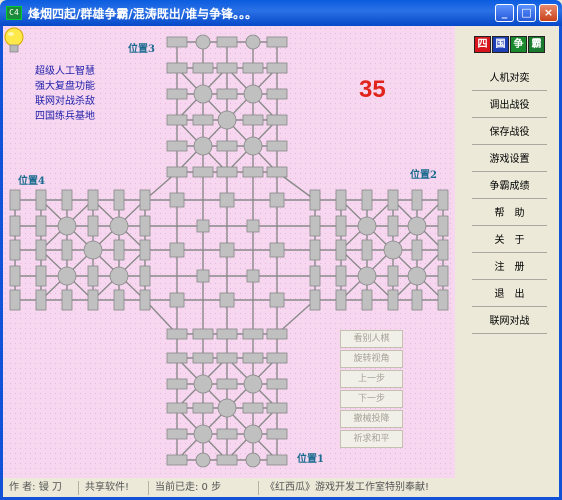 The height and width of the screenshot is (500, 562). I want to click on rotate-view-button: 旋转视角, so click(371, 359).